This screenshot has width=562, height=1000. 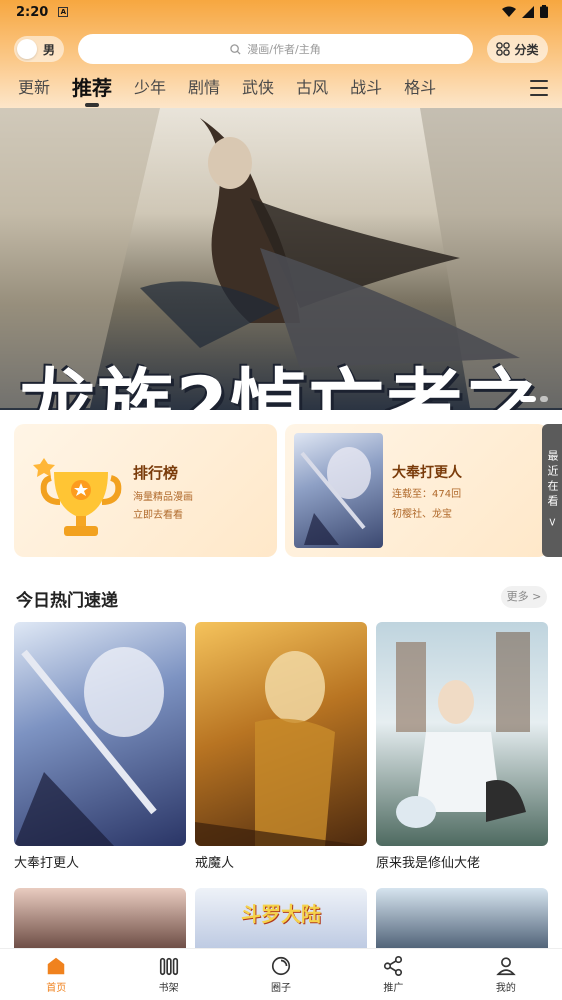 What do you see at coordinates (235, 49) in the screenshot?
I see `search-icon` at bounding box center [235, 49].